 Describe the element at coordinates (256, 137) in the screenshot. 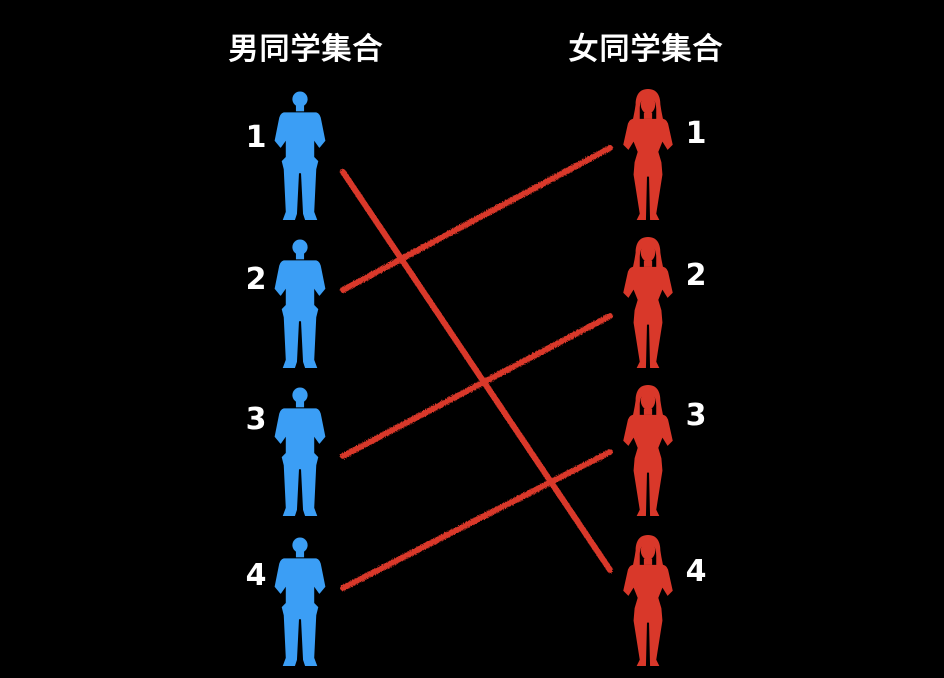

I see `boy-label-1: 1` at that location.